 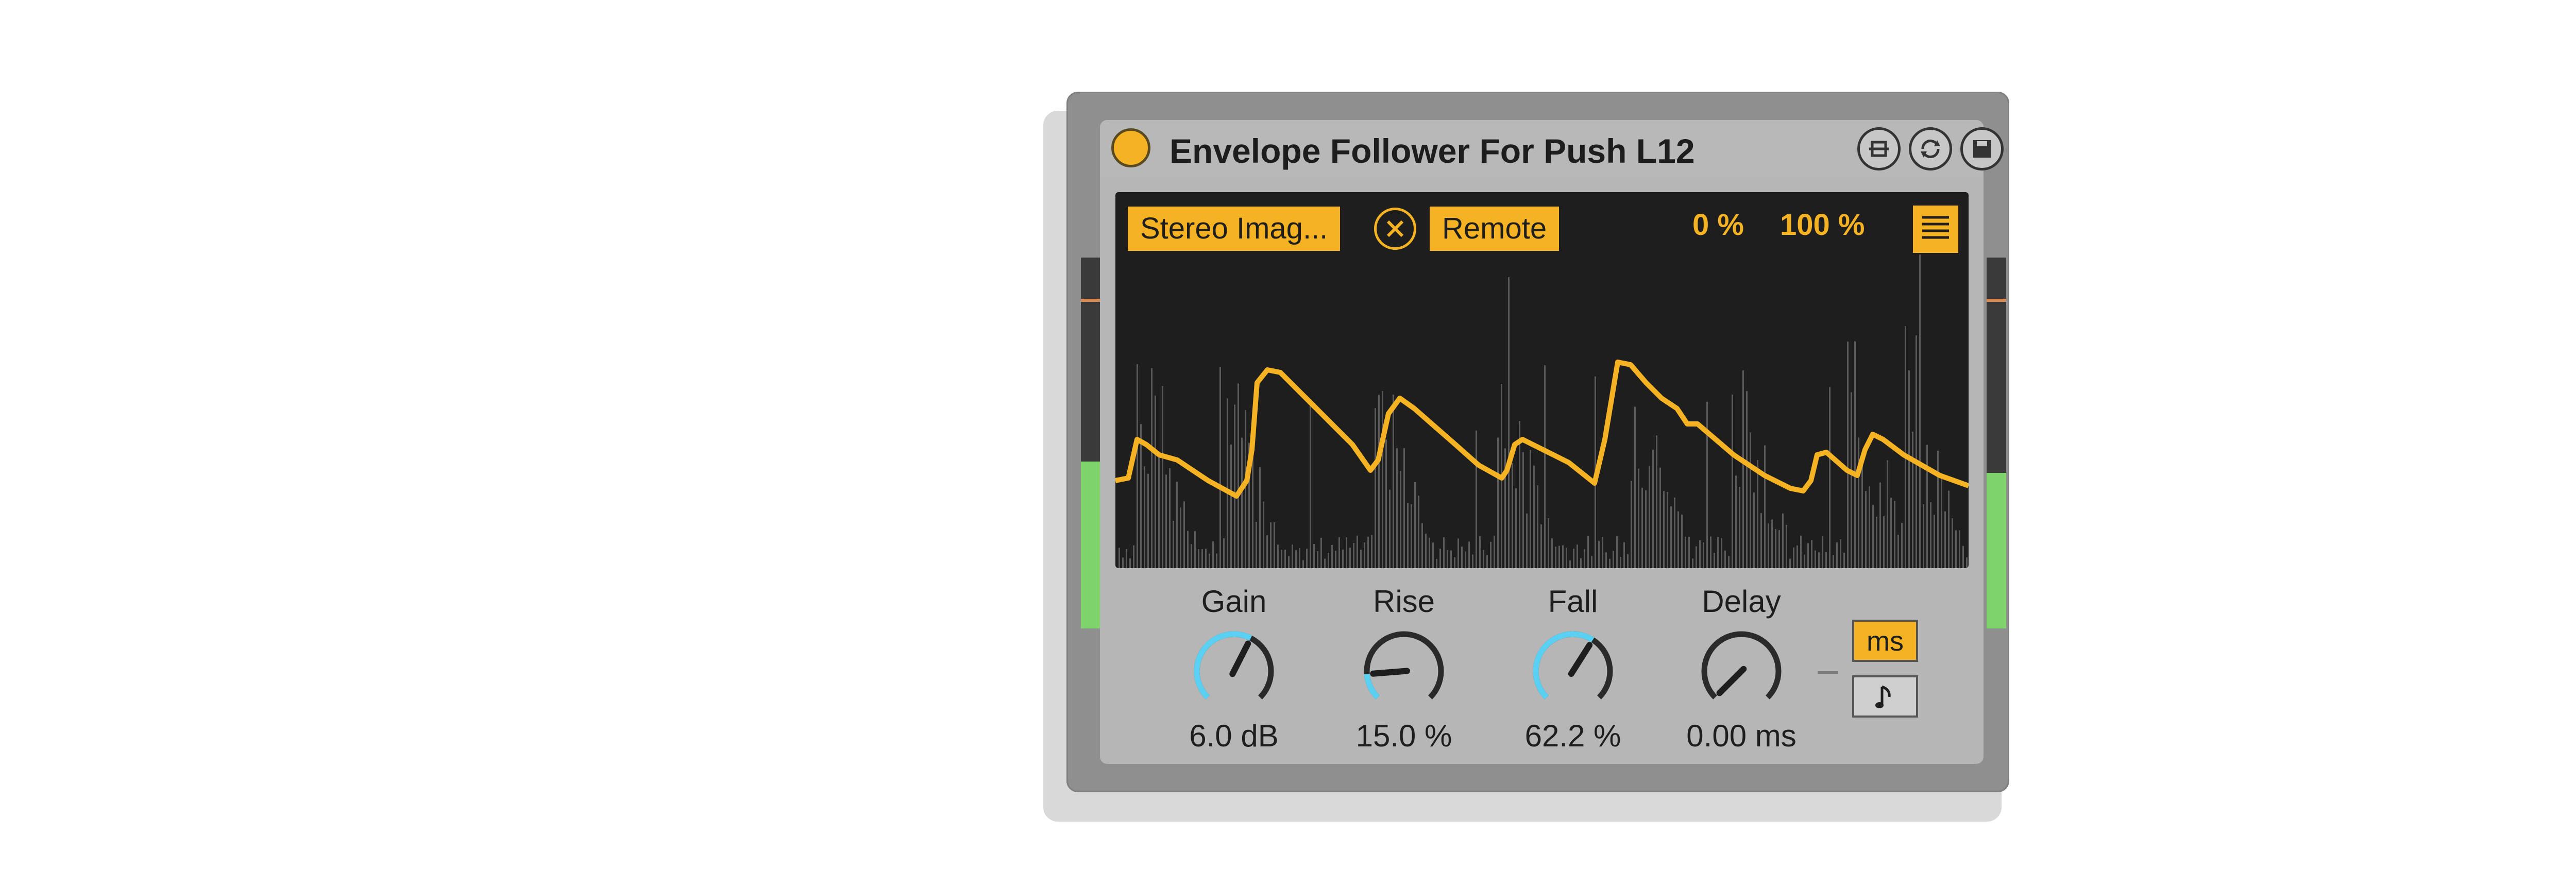 I want to click on fall-knob-block: Fall 62.2 %, so click(x=1573, y=669).